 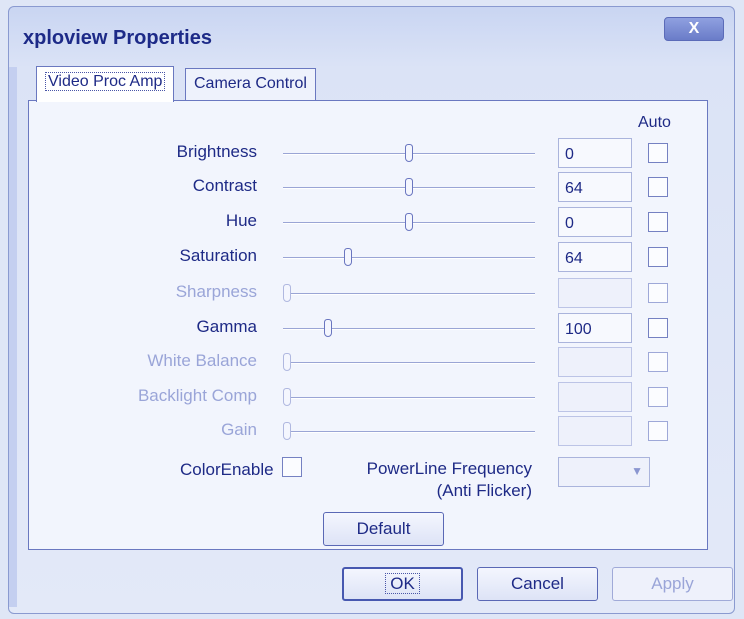 What do you see at coordinates (328, 328) in the screenshot?
I see `gamma-slider-thumb` at bounding box center [328, 328].